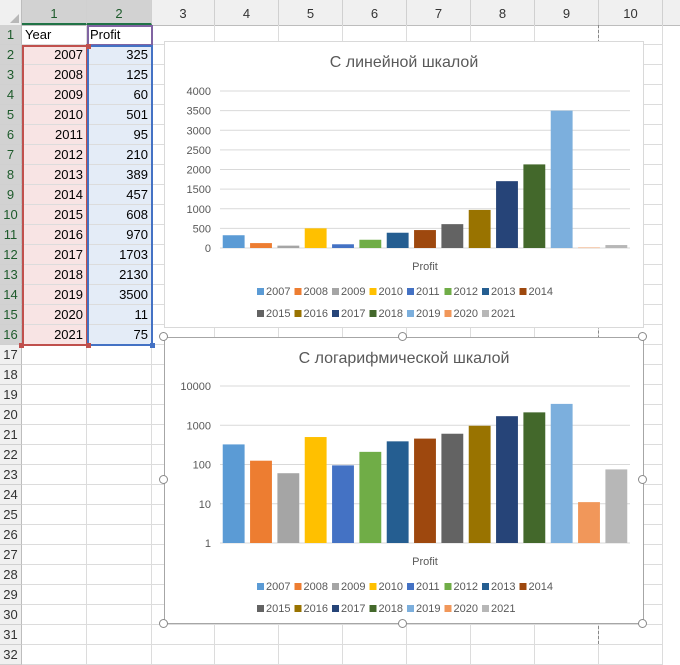 The width and height of the screenshot is (680, 665). I want to click on column-header: 7, so click(439, 12).